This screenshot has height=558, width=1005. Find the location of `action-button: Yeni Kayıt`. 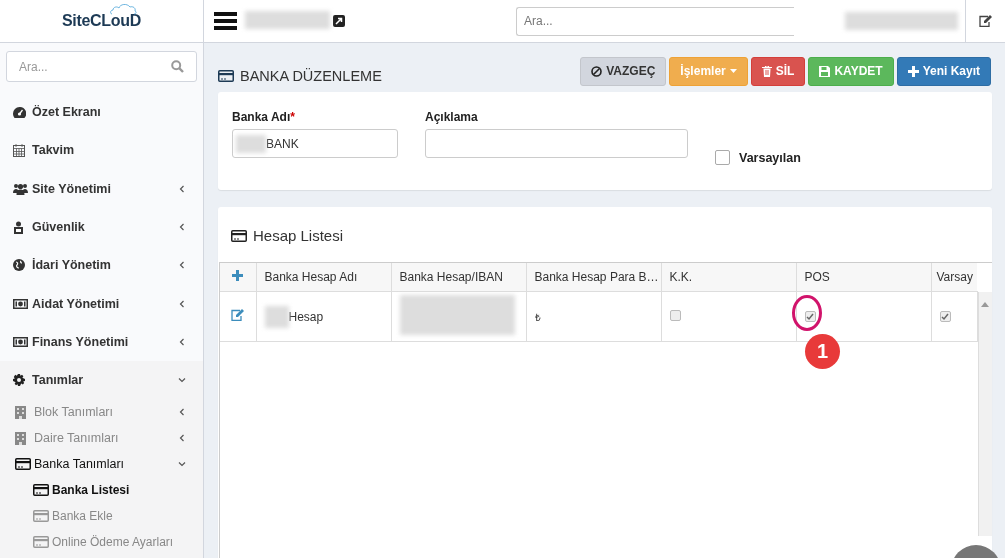

action-button: Yeni Kayıt is located at coordinates (943, 71).